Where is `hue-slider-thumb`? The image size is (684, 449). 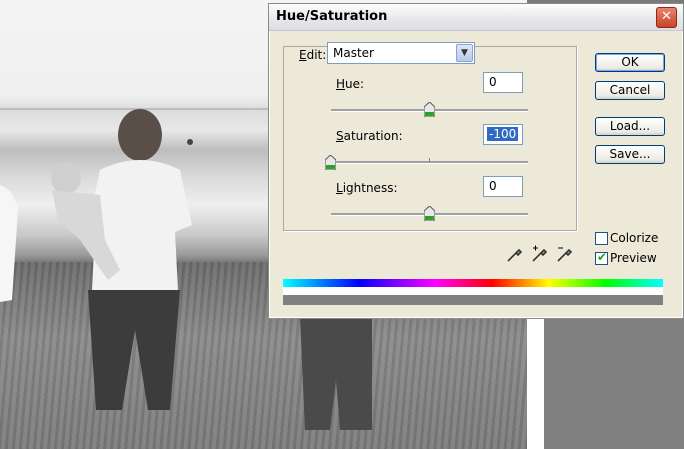
hue-slider-thumb is located at coordinates (429, 109).